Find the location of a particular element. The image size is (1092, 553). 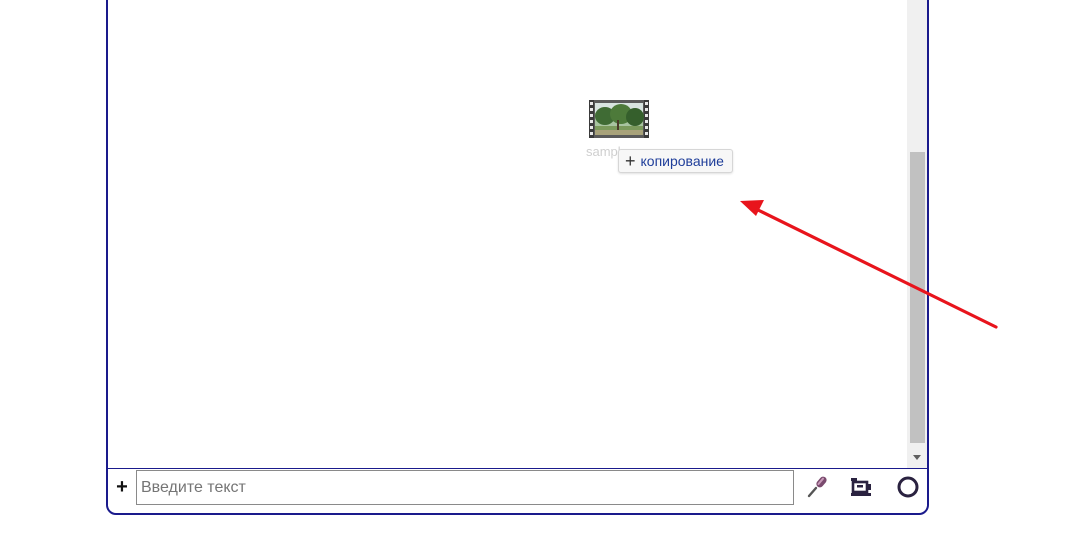

screen-record-button is located at coordinates (861, 487).